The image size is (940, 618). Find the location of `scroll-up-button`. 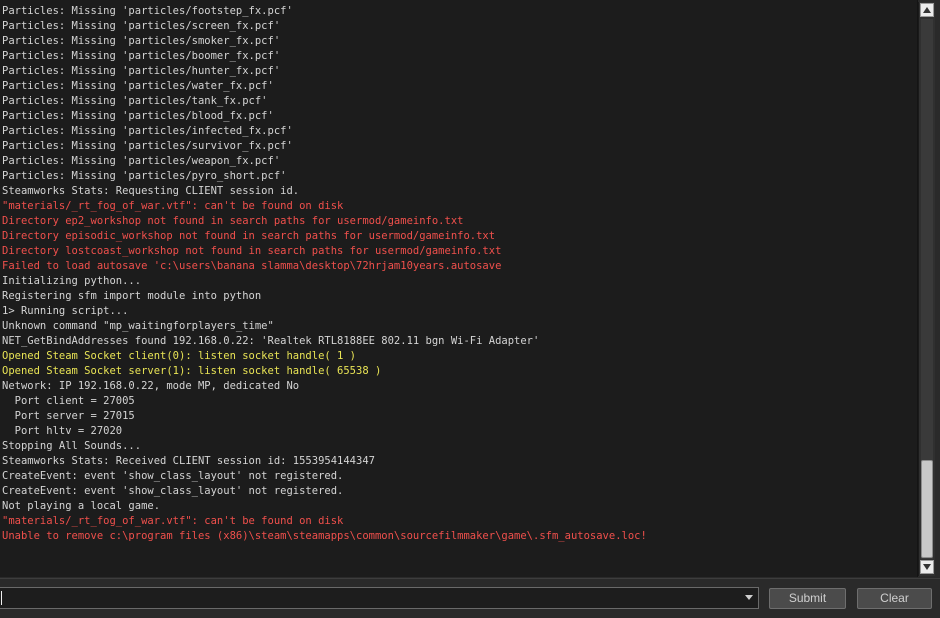

scroll-up-button is located at coordinates (927, 10).